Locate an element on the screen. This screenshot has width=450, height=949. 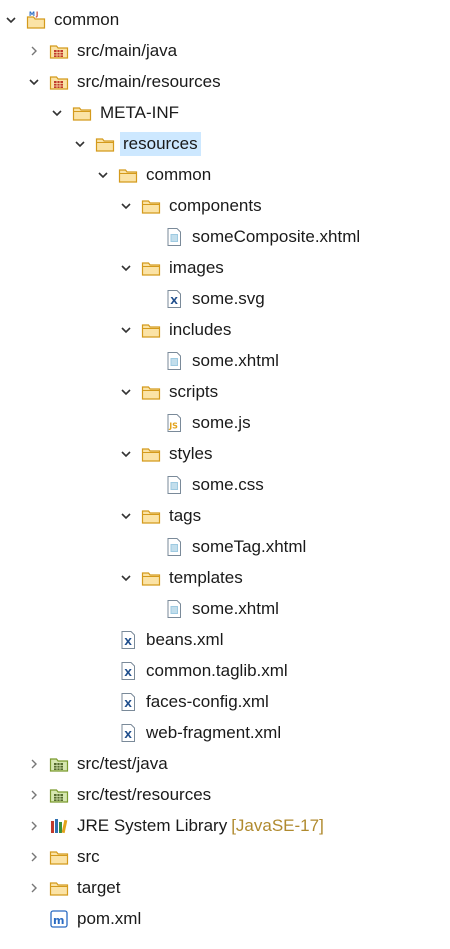
tree-item-label: common is located at coordinates (87, 19).